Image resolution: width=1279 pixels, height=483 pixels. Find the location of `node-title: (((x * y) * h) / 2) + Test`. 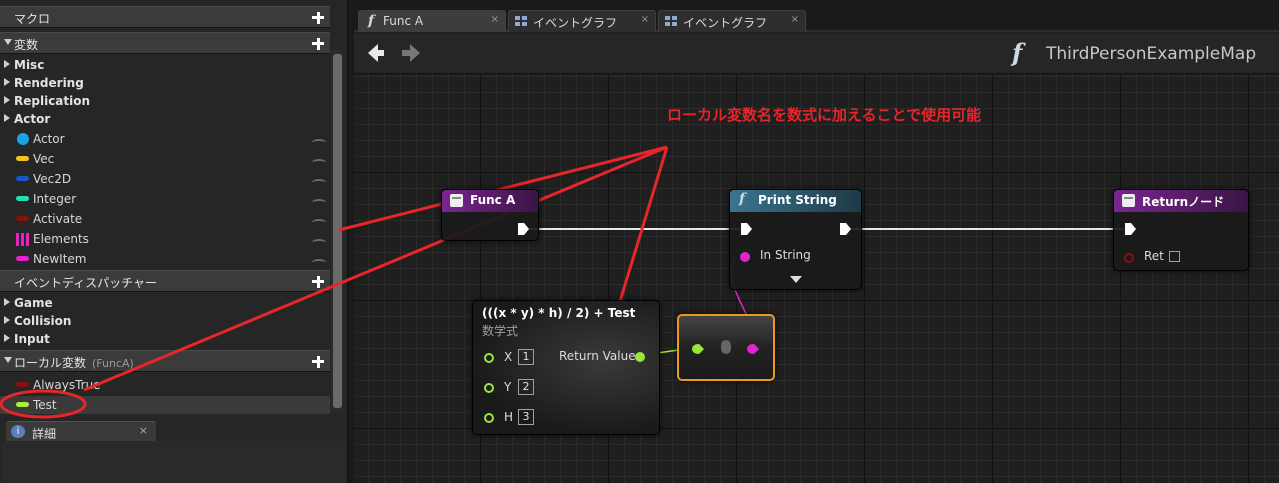

node-title: (((x * y) * h) / 2) + Test is located at coordinates (558, 313).